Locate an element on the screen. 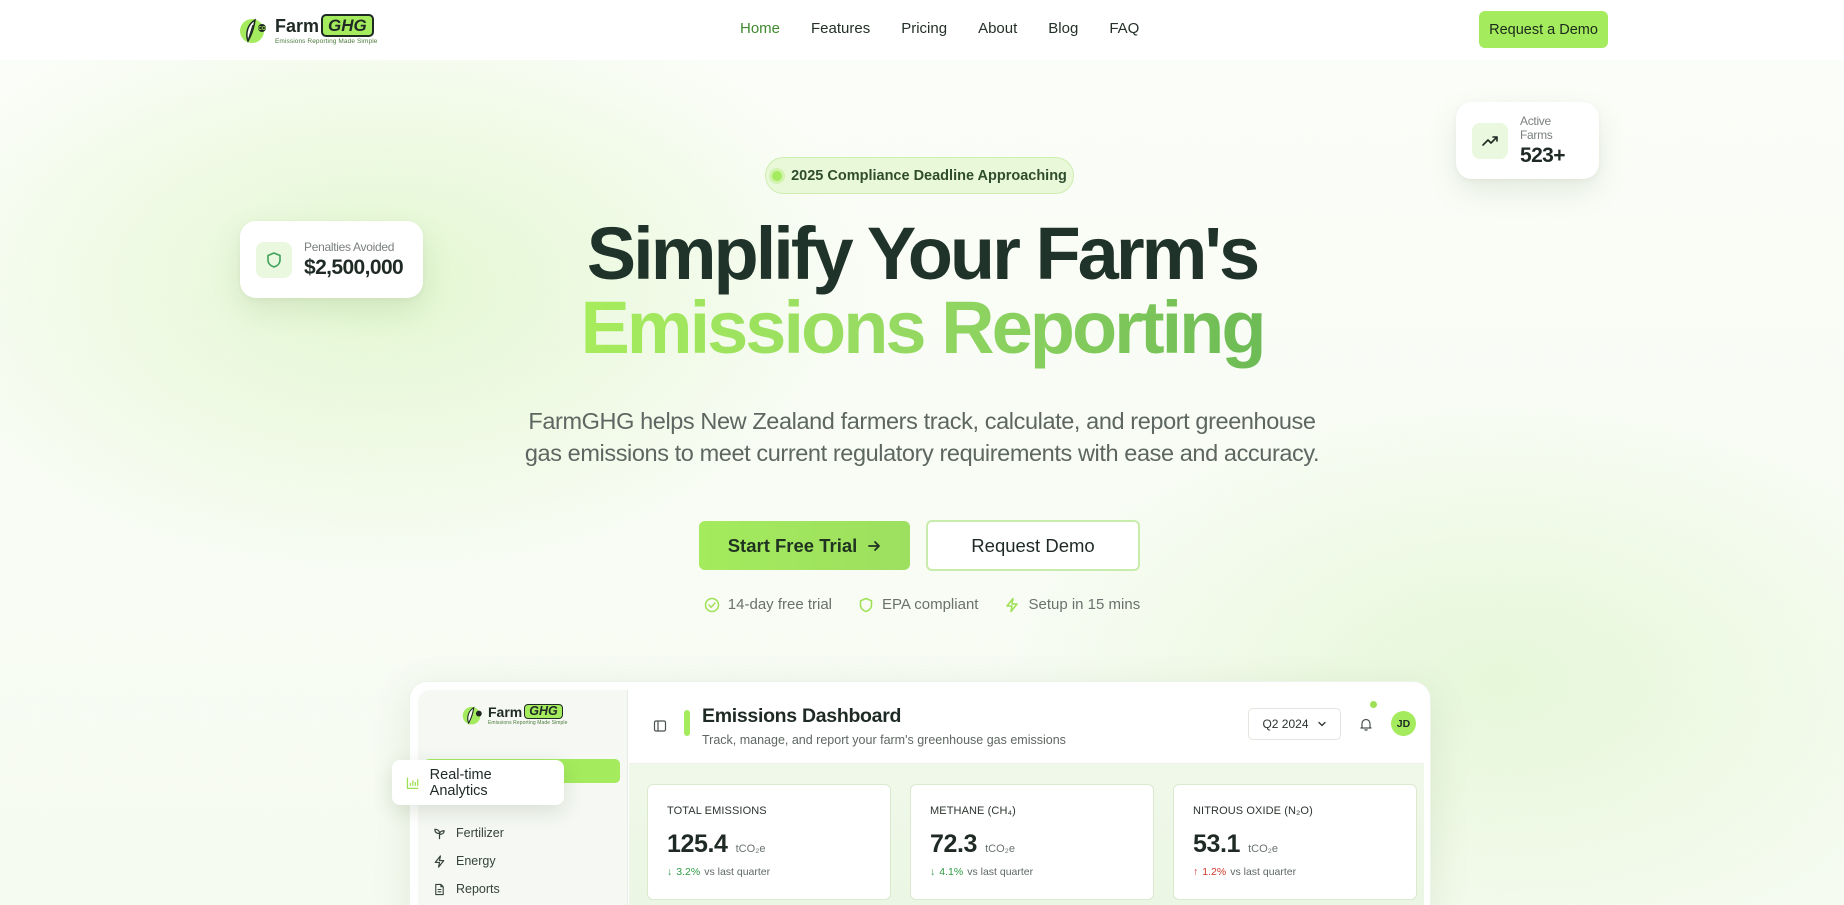 The height and width of the screenshot is (905, 1844). status-dot-icon is located at coordinates (777, 175).